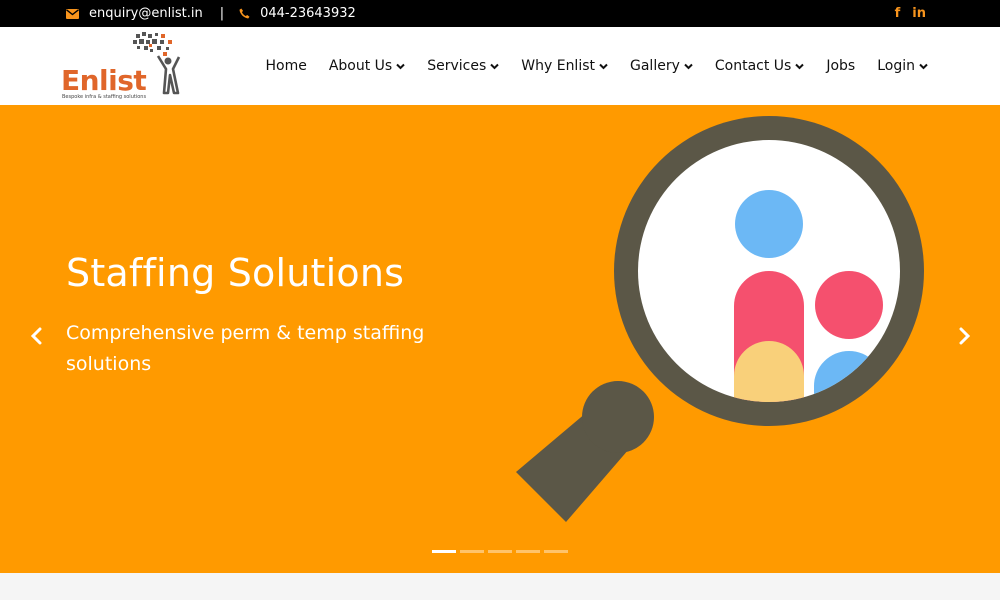  Describe the element at coordinates (104, 97) in the screenshot. I see `logo-tagline: Bespoke infra & staffing solutions` at that location.